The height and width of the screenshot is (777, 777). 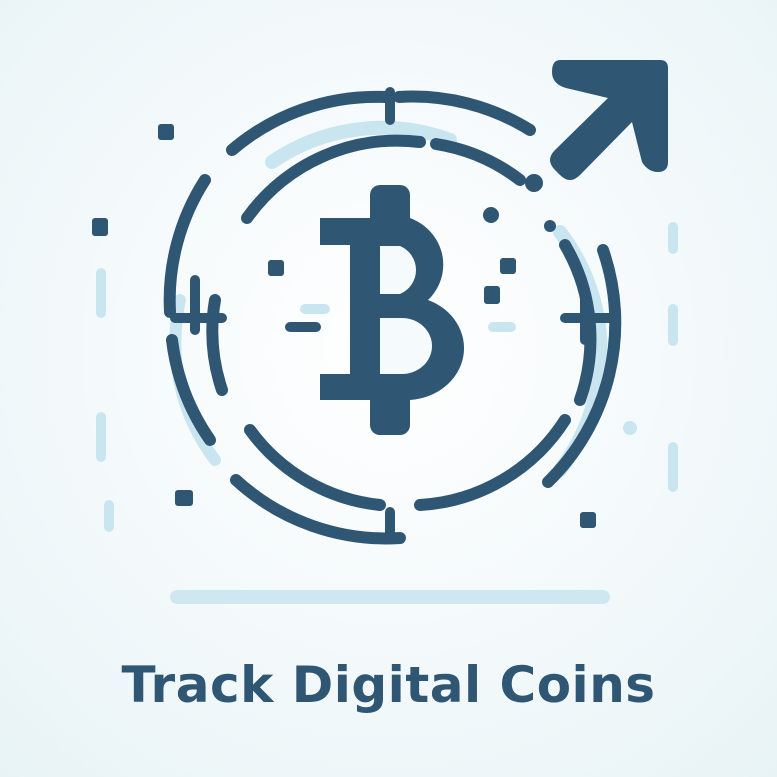 I want to click on bitcoin-symbol-icon, so click(x=392, y=310).